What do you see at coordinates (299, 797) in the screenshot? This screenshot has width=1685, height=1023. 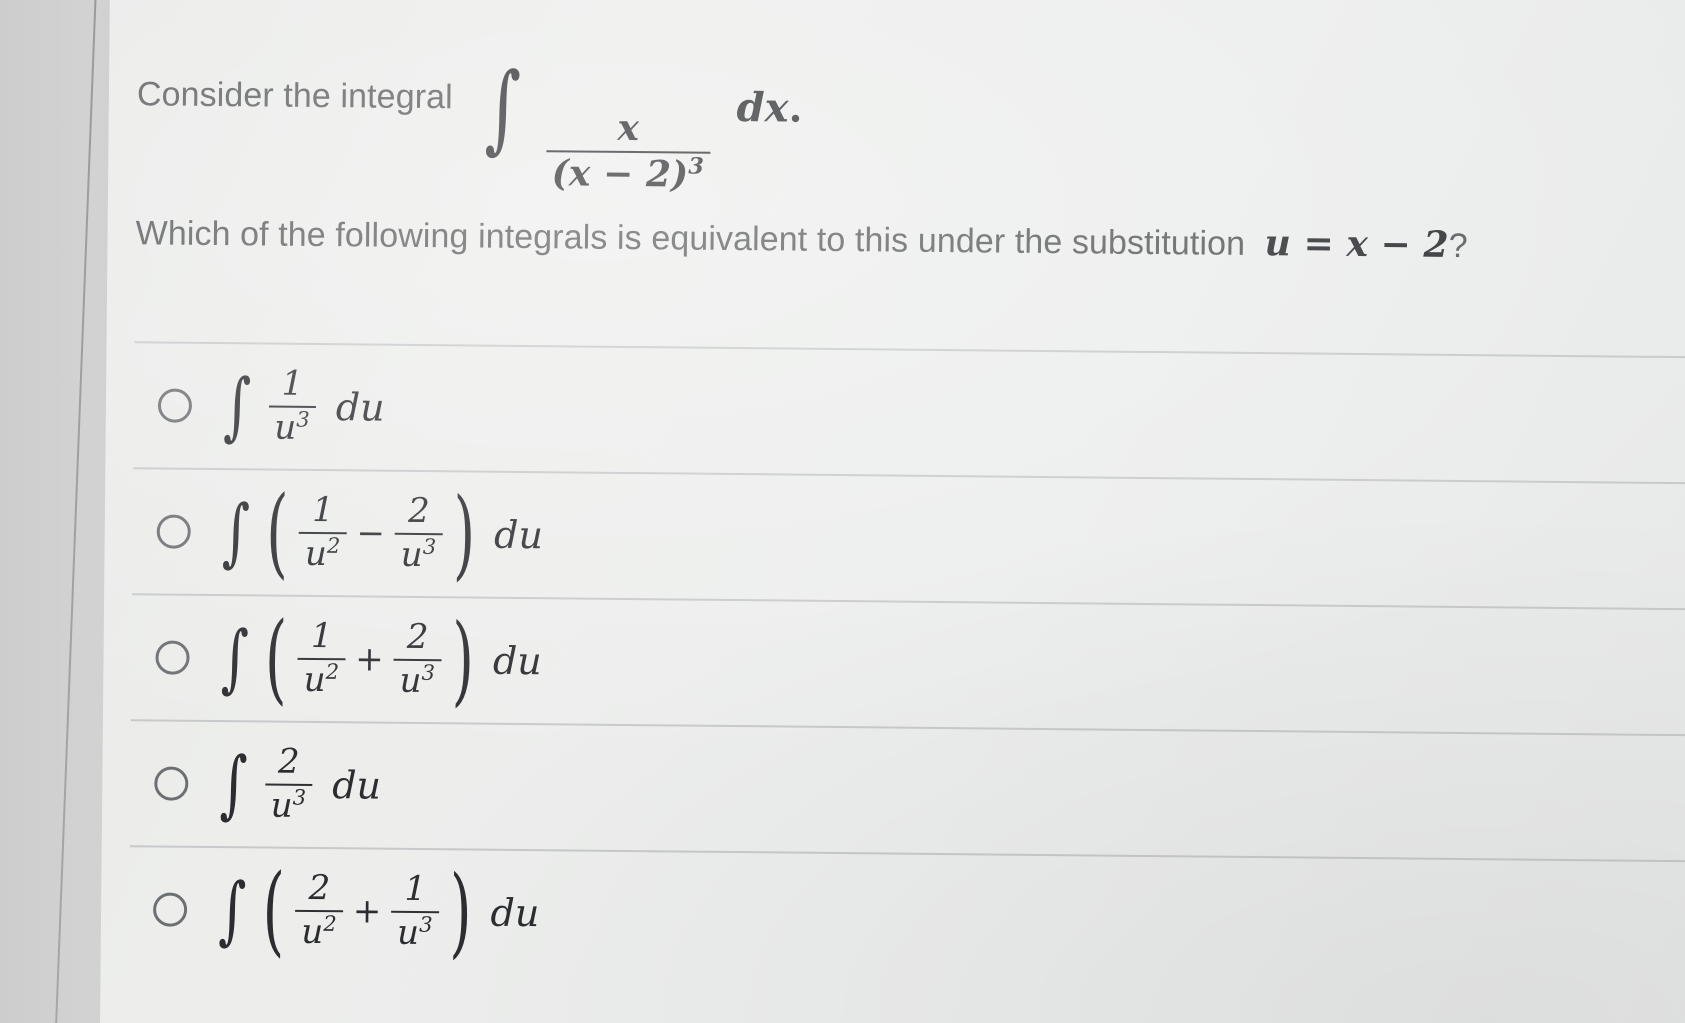 I see `option-d-denominator-exponent: 3` at bounding box center [299, 797].